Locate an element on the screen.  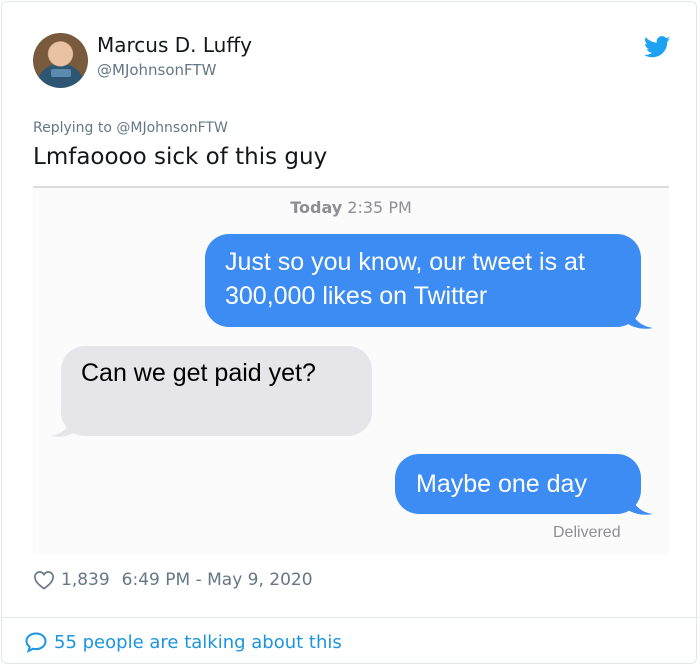
like-count: 1,839 is located at coordinates (85, 580).